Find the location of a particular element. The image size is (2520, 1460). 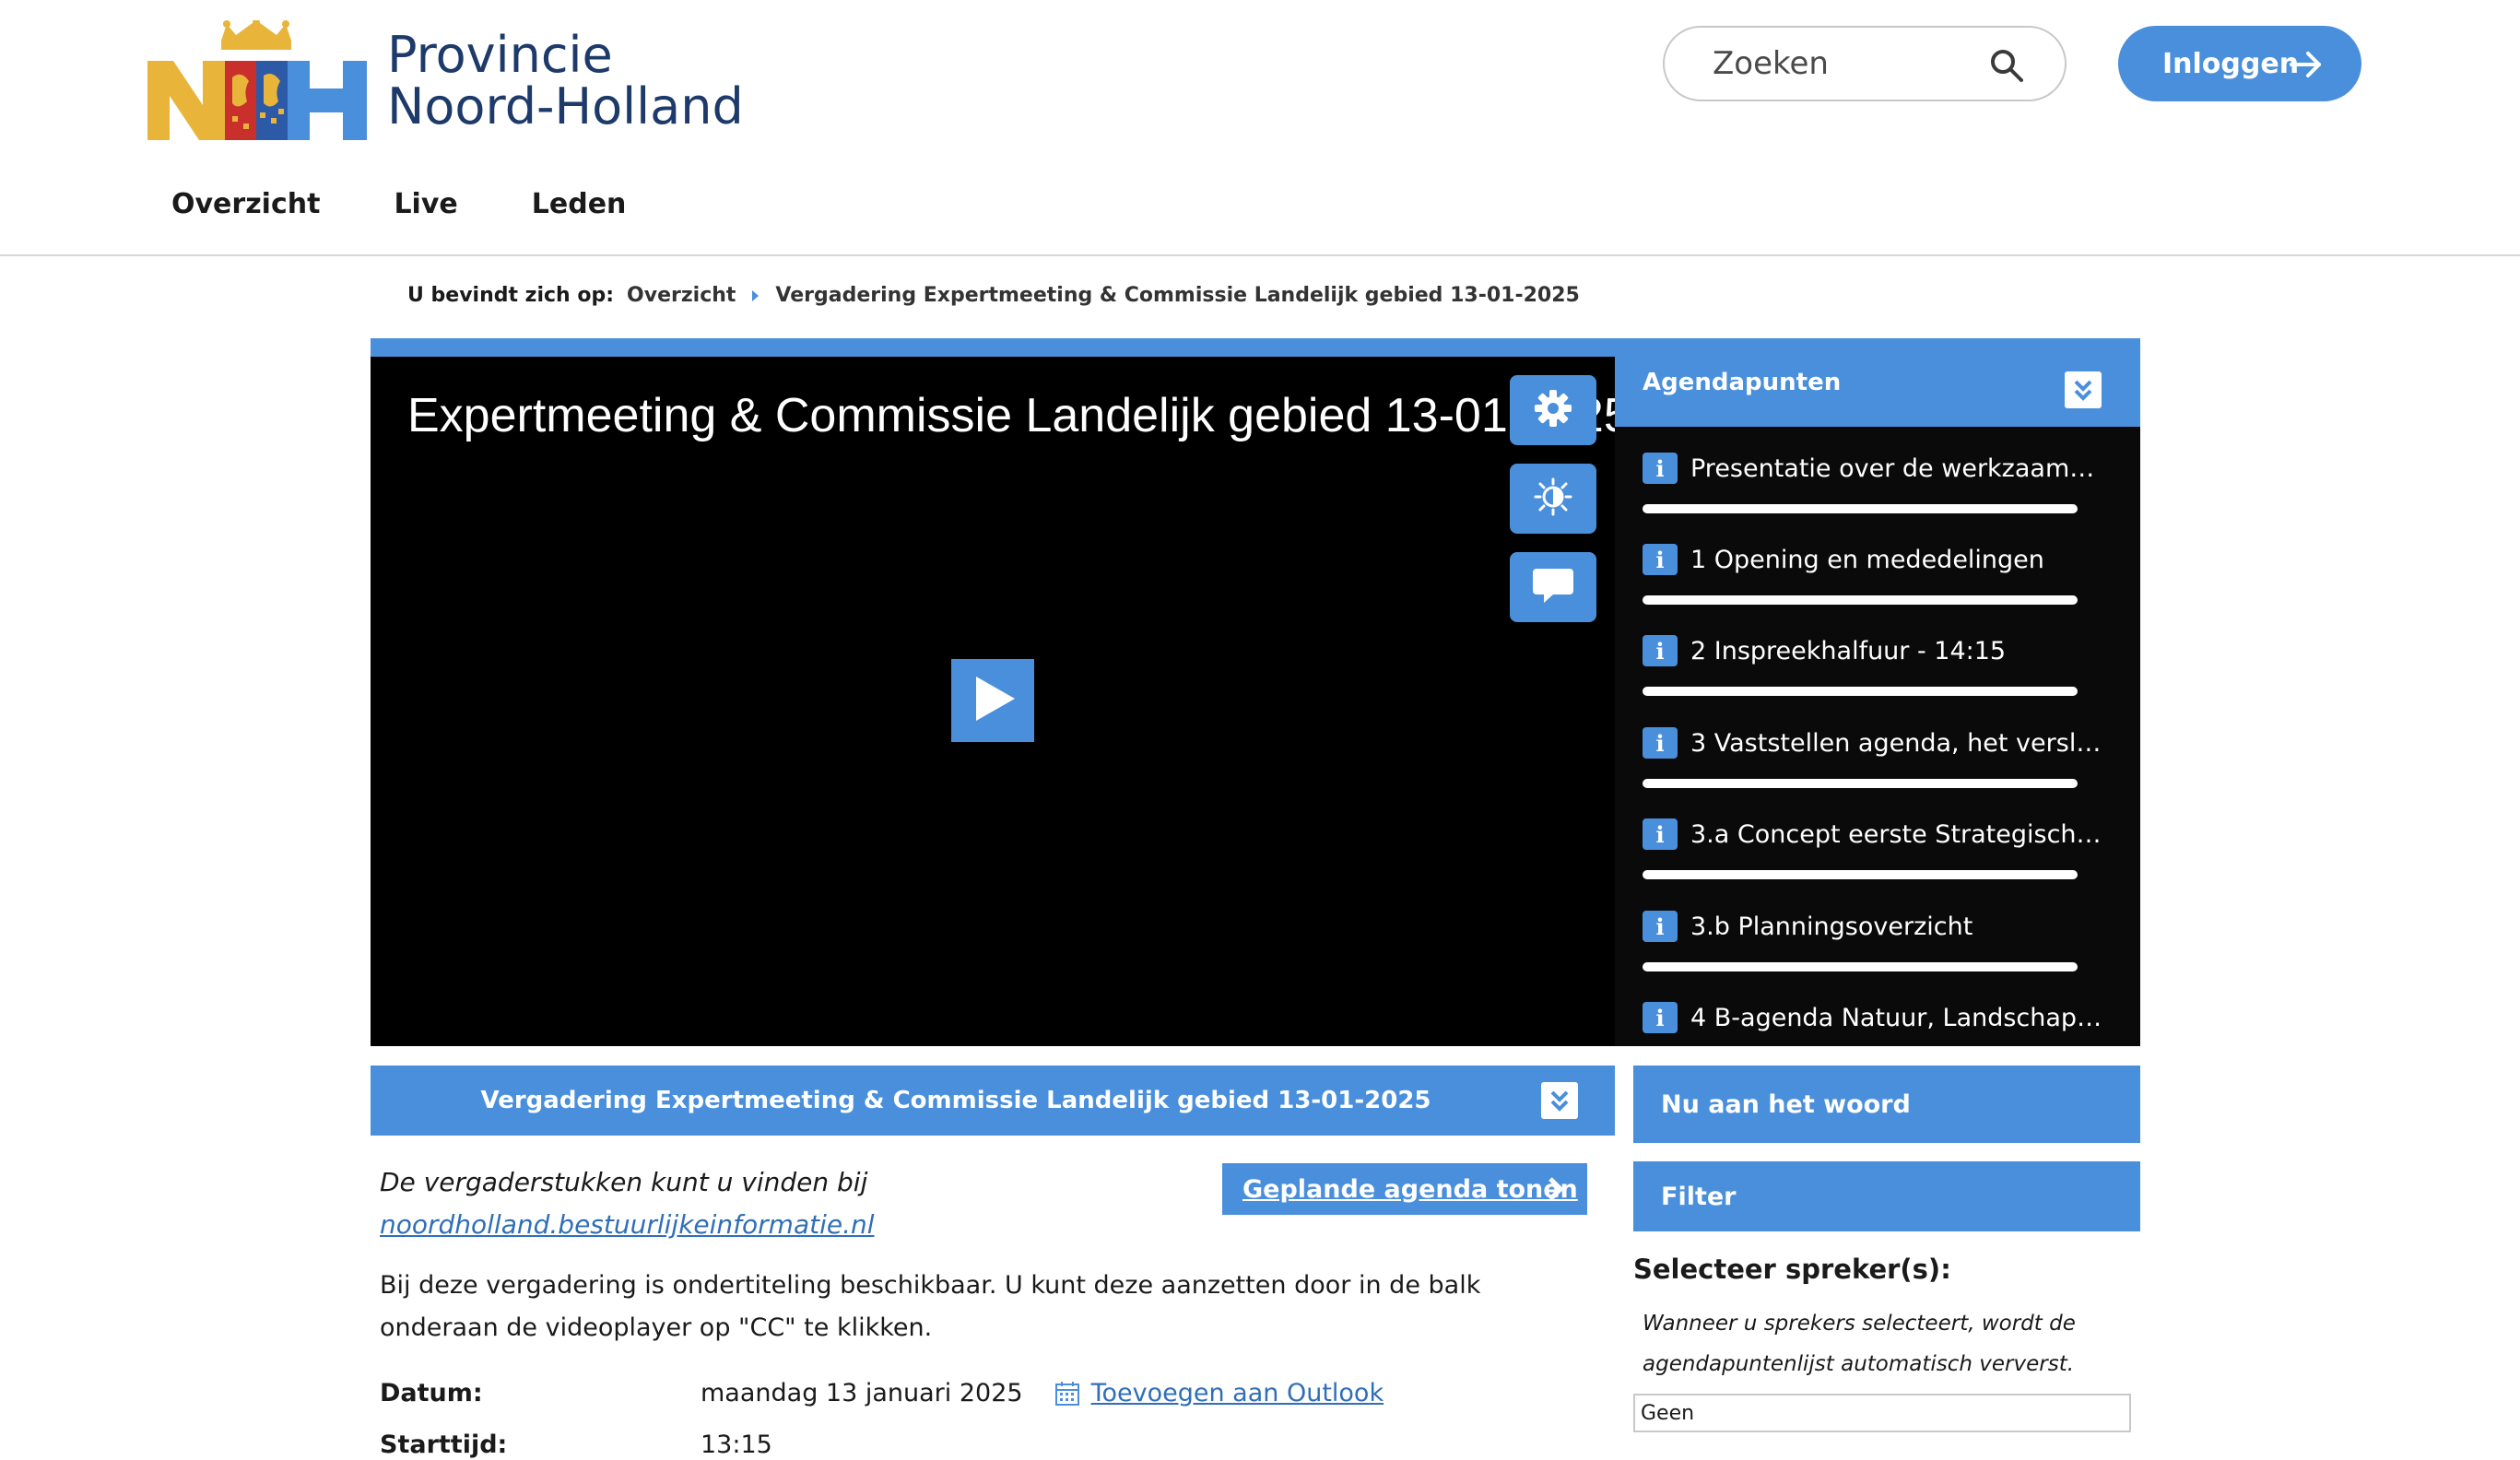

filter-label: Filter is located at coordinates (1699, 1196).